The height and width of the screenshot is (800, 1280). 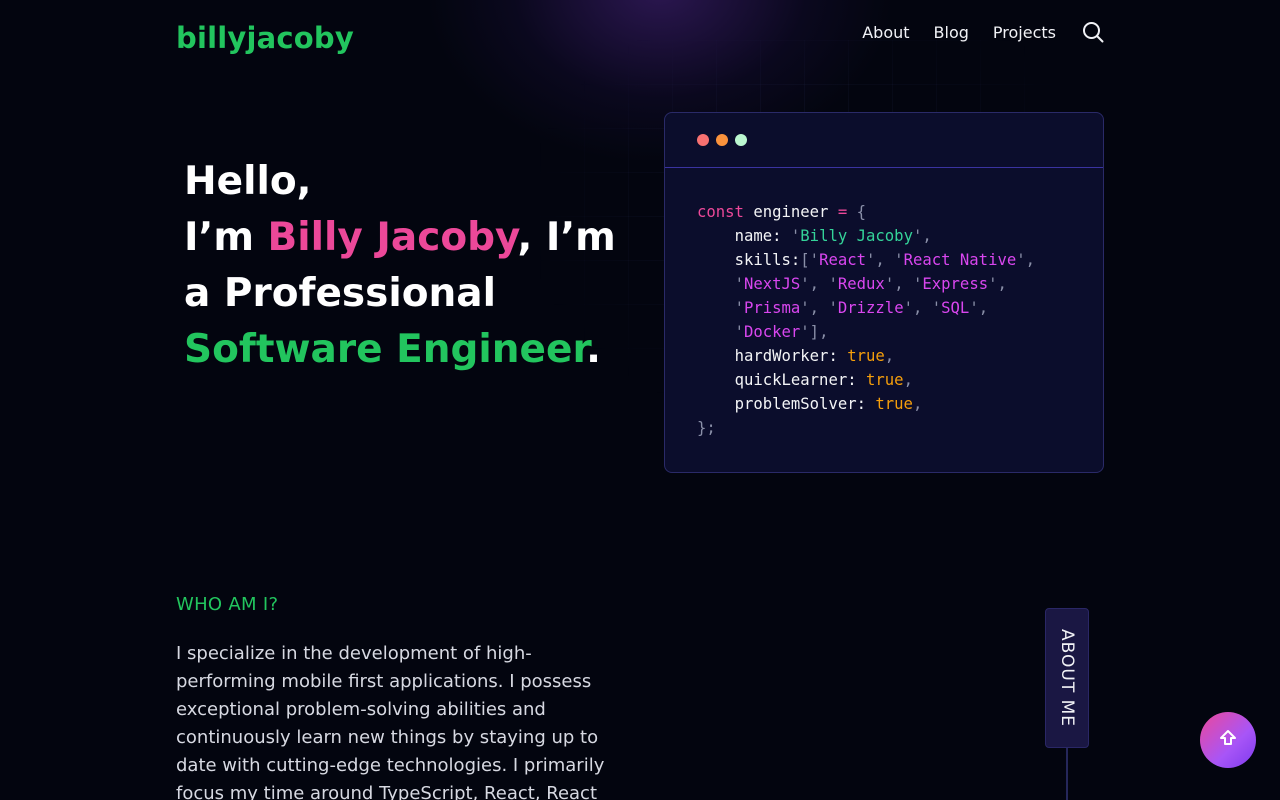 What do you see at coordinates (741, 140) in the screenshot?
I see `window-dot-green` at bounding box center [741, 140].